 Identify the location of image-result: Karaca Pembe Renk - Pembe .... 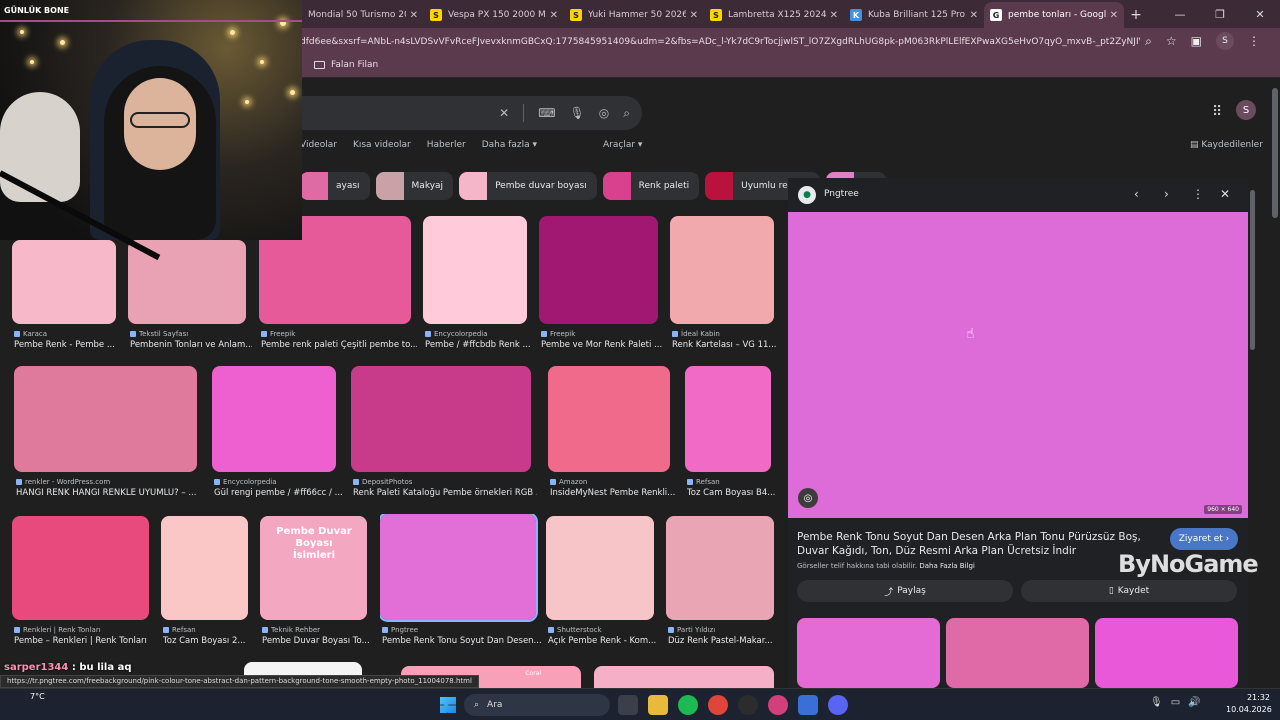
(67, 297).